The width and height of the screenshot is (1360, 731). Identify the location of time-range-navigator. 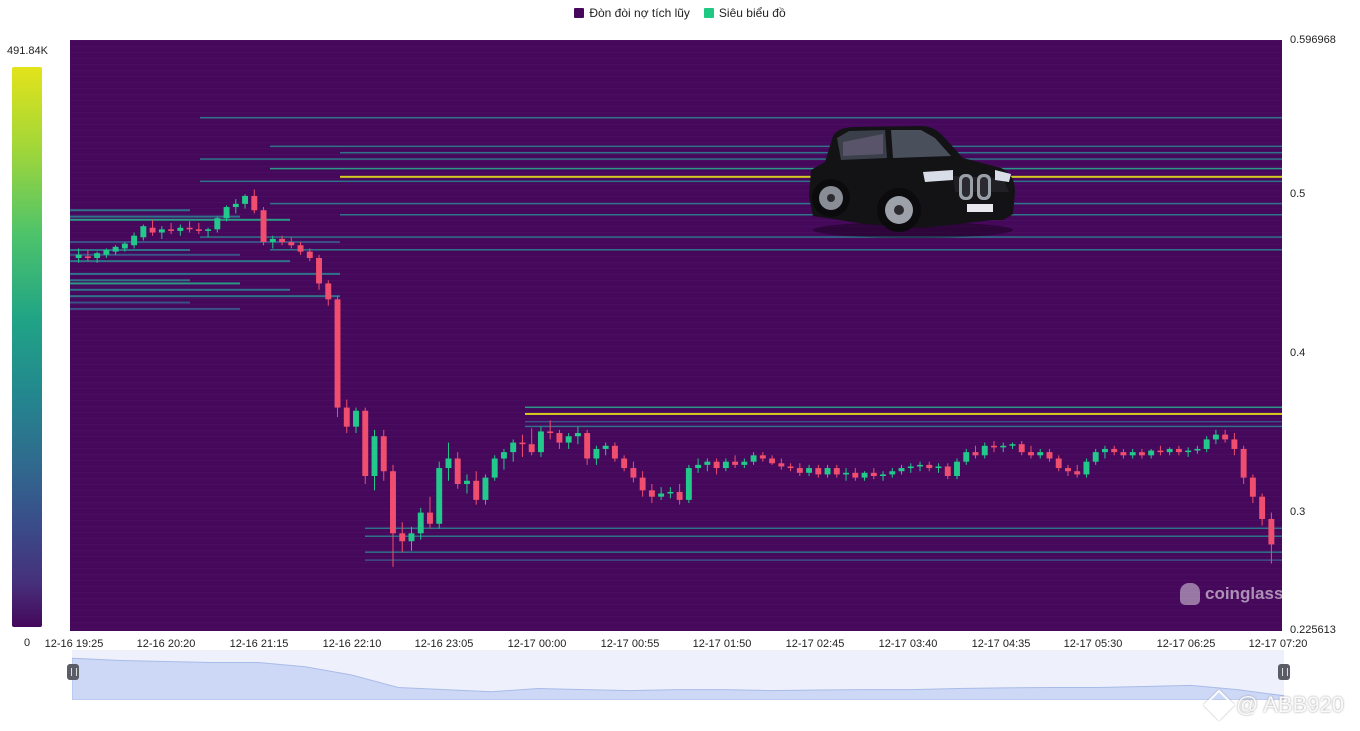
(678, 675).